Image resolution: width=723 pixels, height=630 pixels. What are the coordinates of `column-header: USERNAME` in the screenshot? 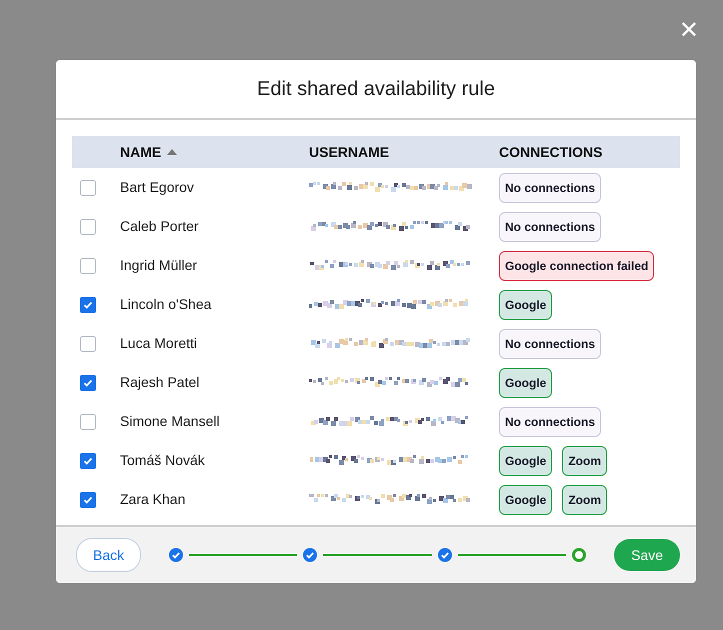 It's located at (349, 152).